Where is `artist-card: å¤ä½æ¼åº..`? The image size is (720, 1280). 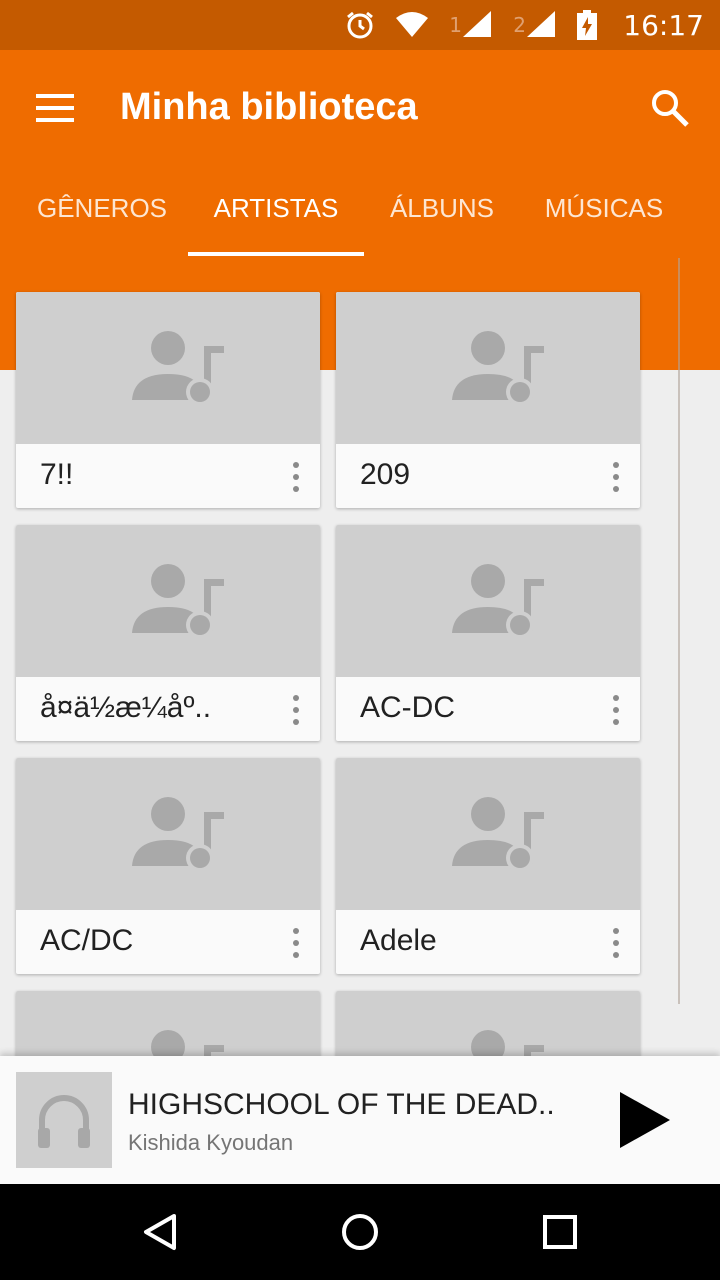 artist-card: å¤ä½æ¼åº.. is located at coordinates (168, 633).